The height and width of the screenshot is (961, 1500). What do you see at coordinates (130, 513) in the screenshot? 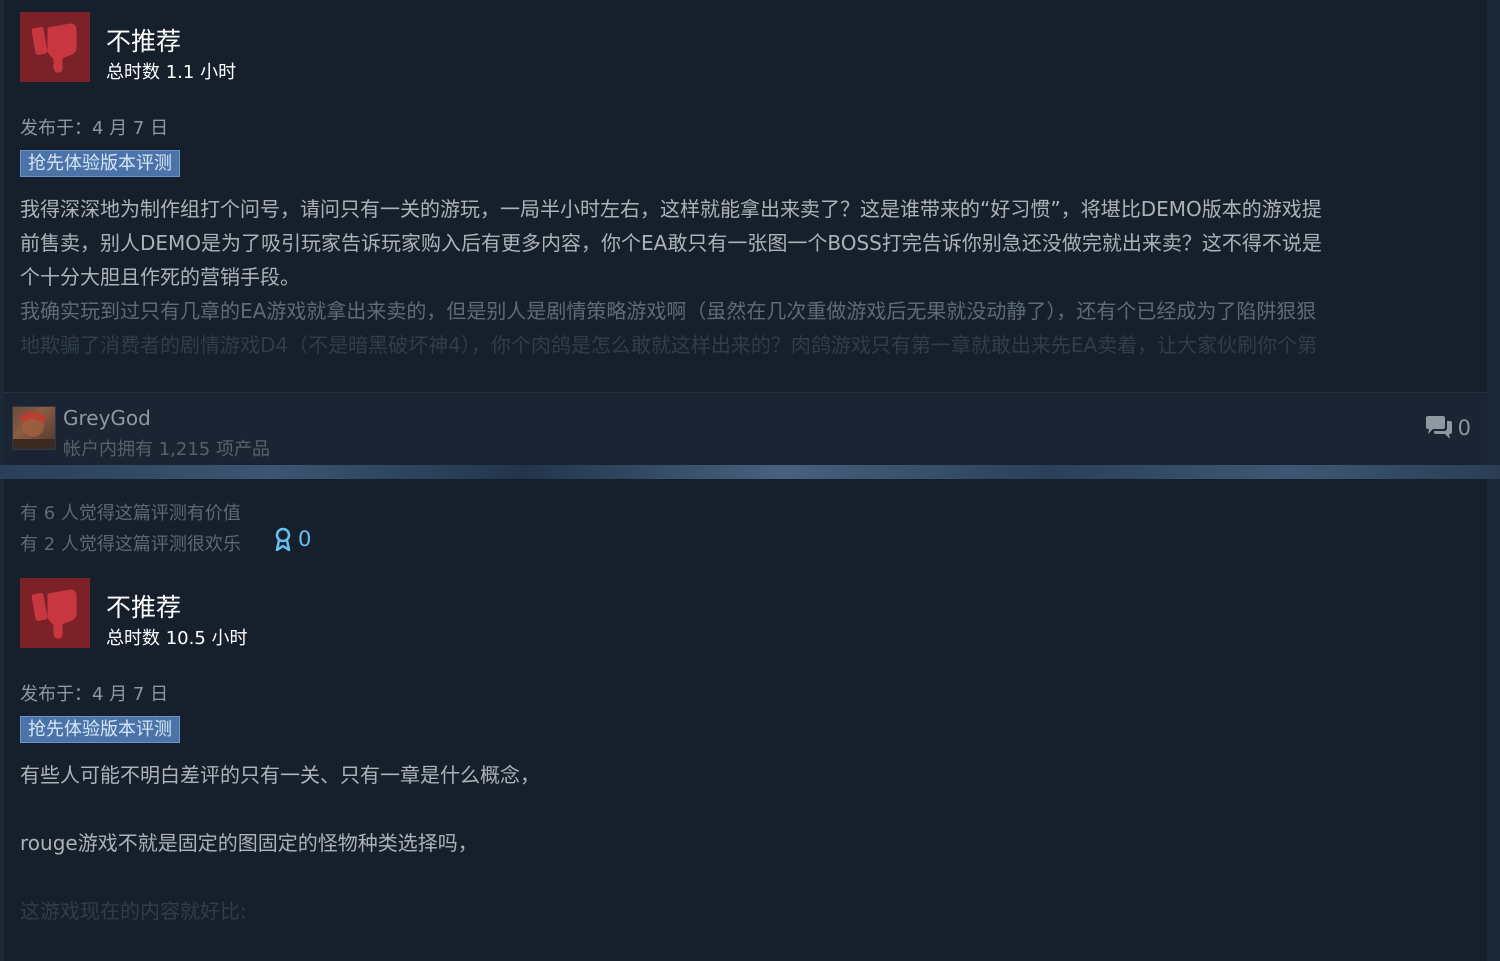
I see `helpful-count-text: 有 6 人觉得这篇评测有价值` at bounding box center [130, 513].